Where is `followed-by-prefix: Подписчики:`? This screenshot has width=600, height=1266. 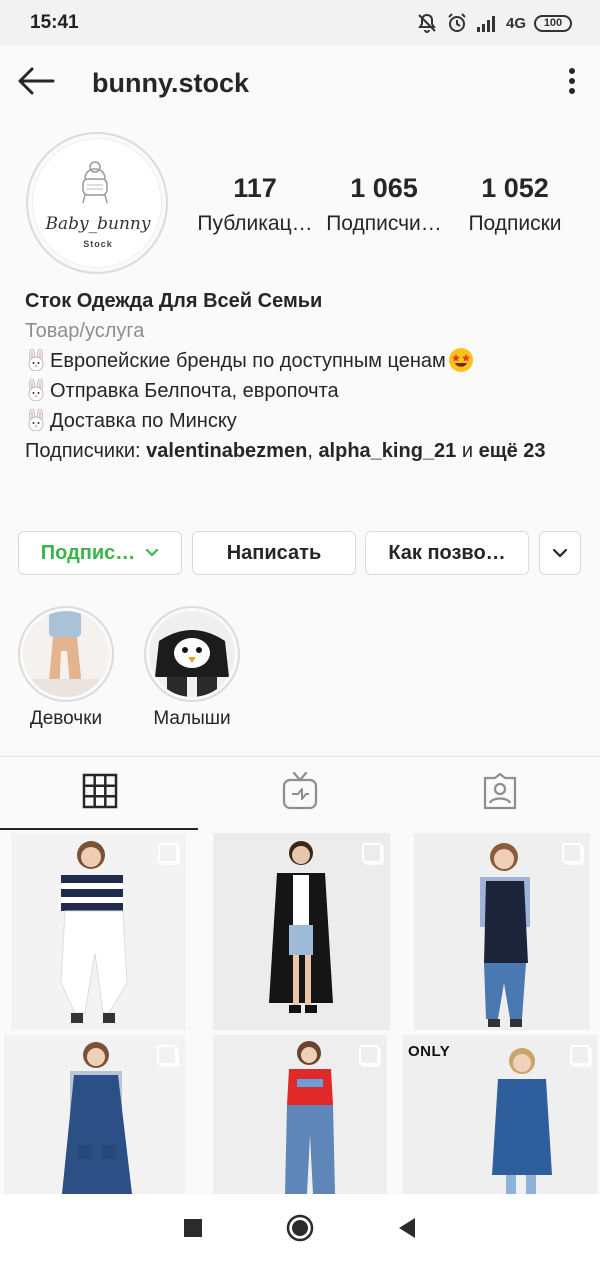 followed-by-prefix: Подписчики: is located at coordinates (86, 451).